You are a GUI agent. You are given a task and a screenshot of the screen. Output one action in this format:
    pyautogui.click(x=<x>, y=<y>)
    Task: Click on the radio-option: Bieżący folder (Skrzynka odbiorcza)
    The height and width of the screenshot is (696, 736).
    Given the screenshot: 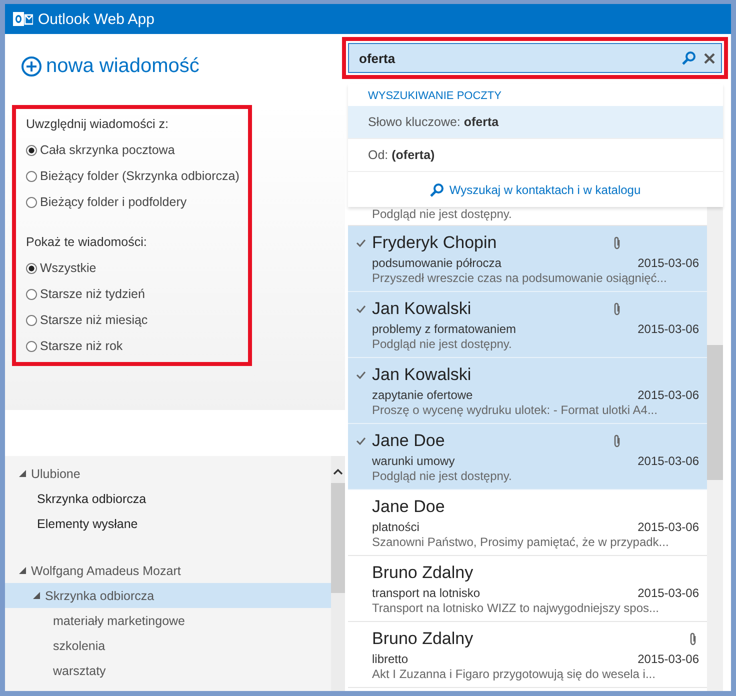 What is the action you would take?
    pyautogui.click(x=137, y=176)
    